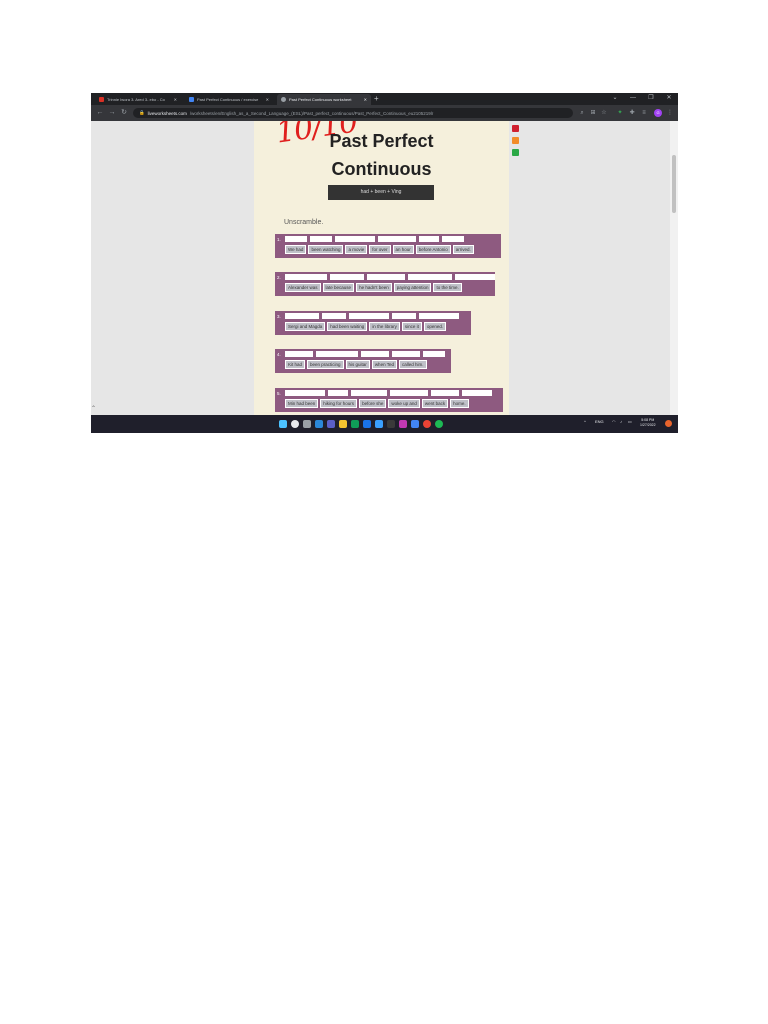 The height and width of the screenshot is (1024, 768). I want to click on notification-icon, so click(668, 423).